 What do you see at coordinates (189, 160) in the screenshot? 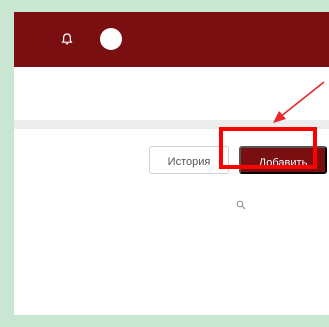
I see `history-button: История` at bounding box center [189, 160].